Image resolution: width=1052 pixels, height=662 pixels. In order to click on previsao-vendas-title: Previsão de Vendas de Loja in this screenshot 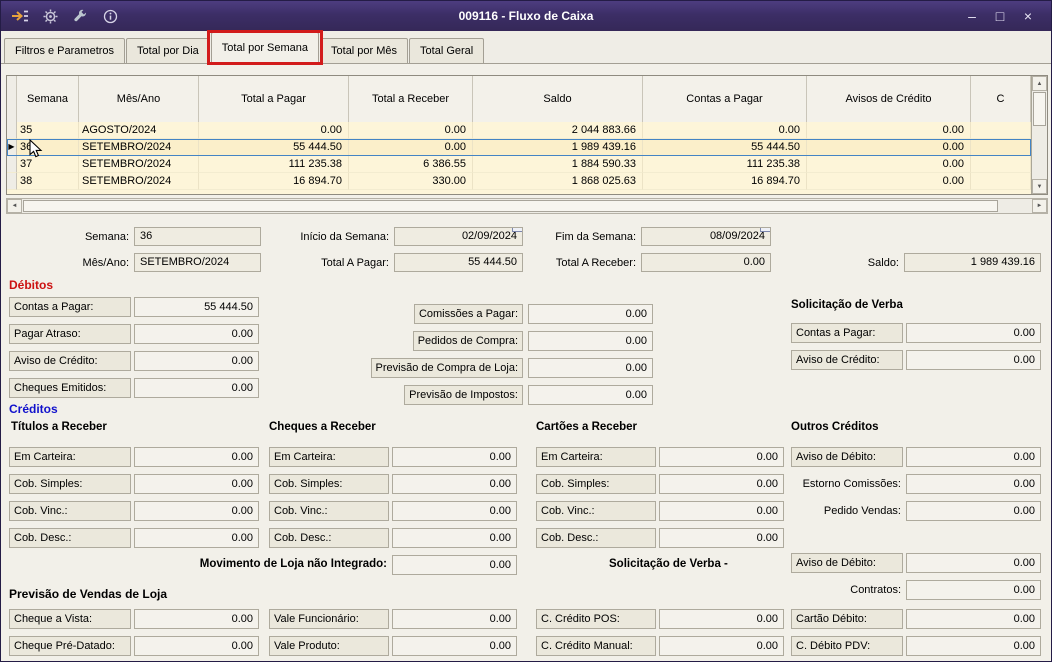, I will do `click(88, 594)`.